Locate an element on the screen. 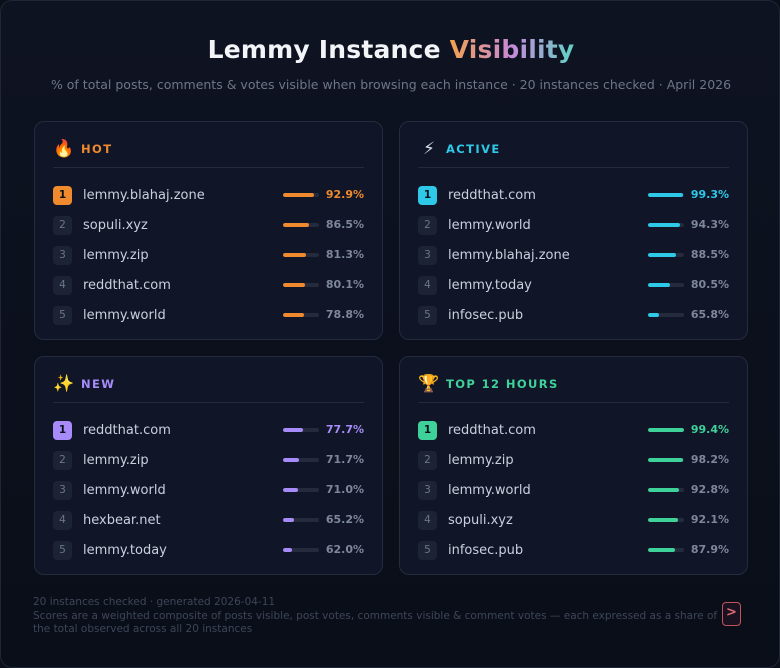 The width and height of the screenshot is (780, 668). visibility-percent: 99.3% is located at coordinates (709, 194).